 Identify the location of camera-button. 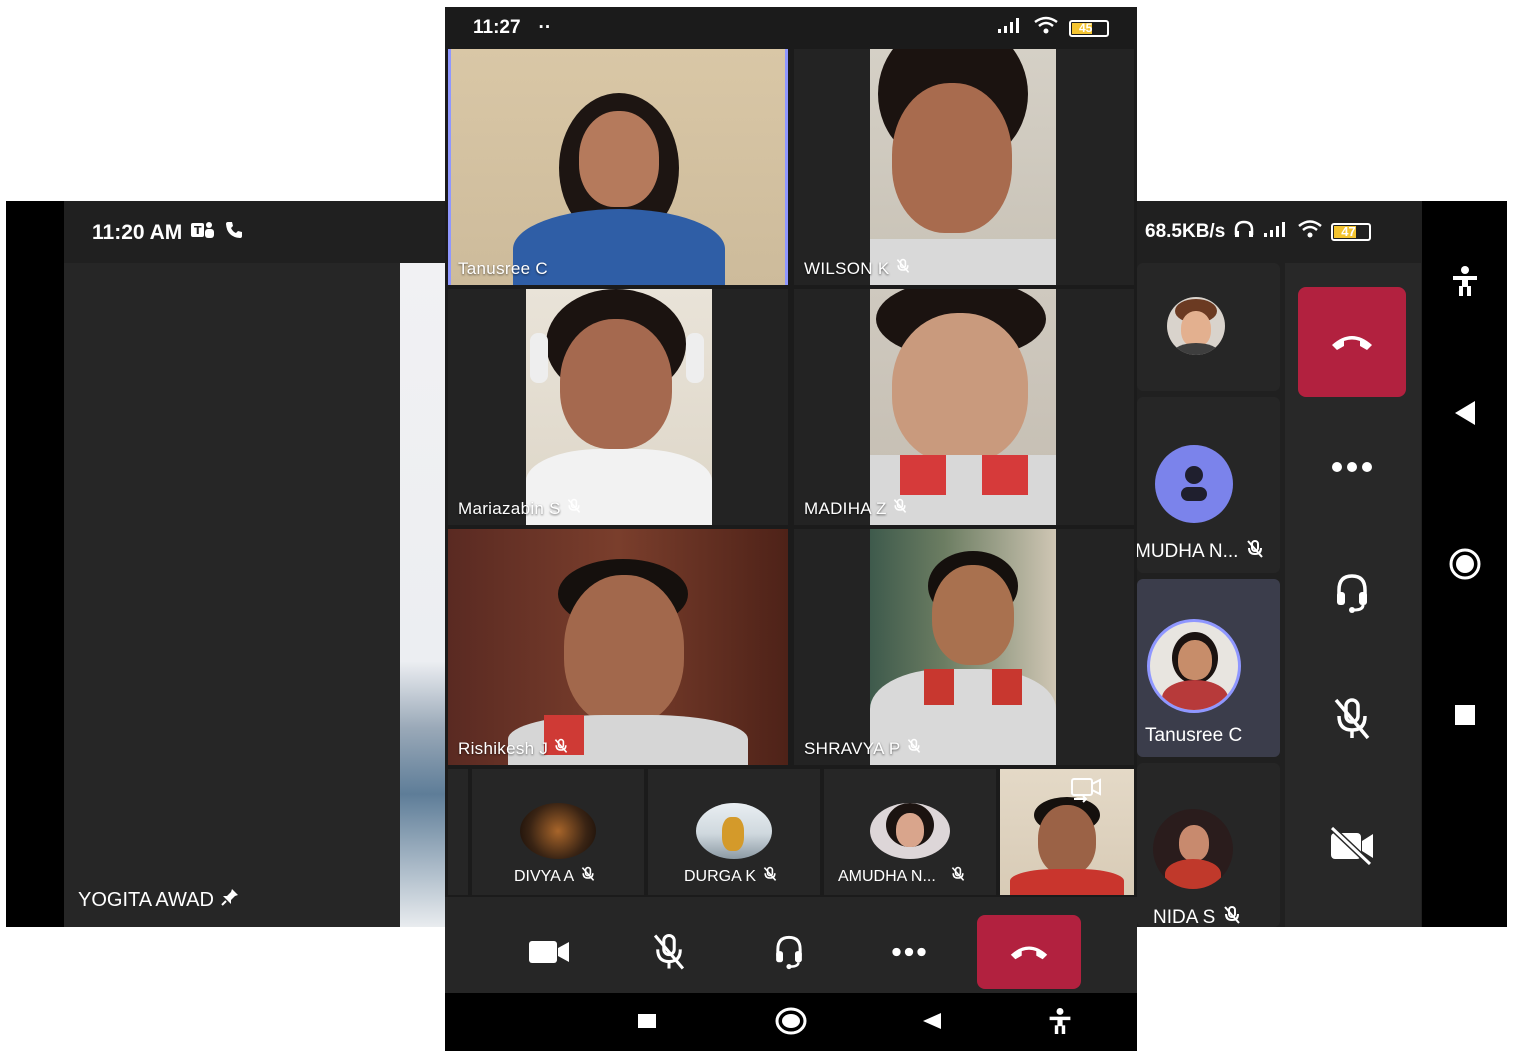
(549, 952).